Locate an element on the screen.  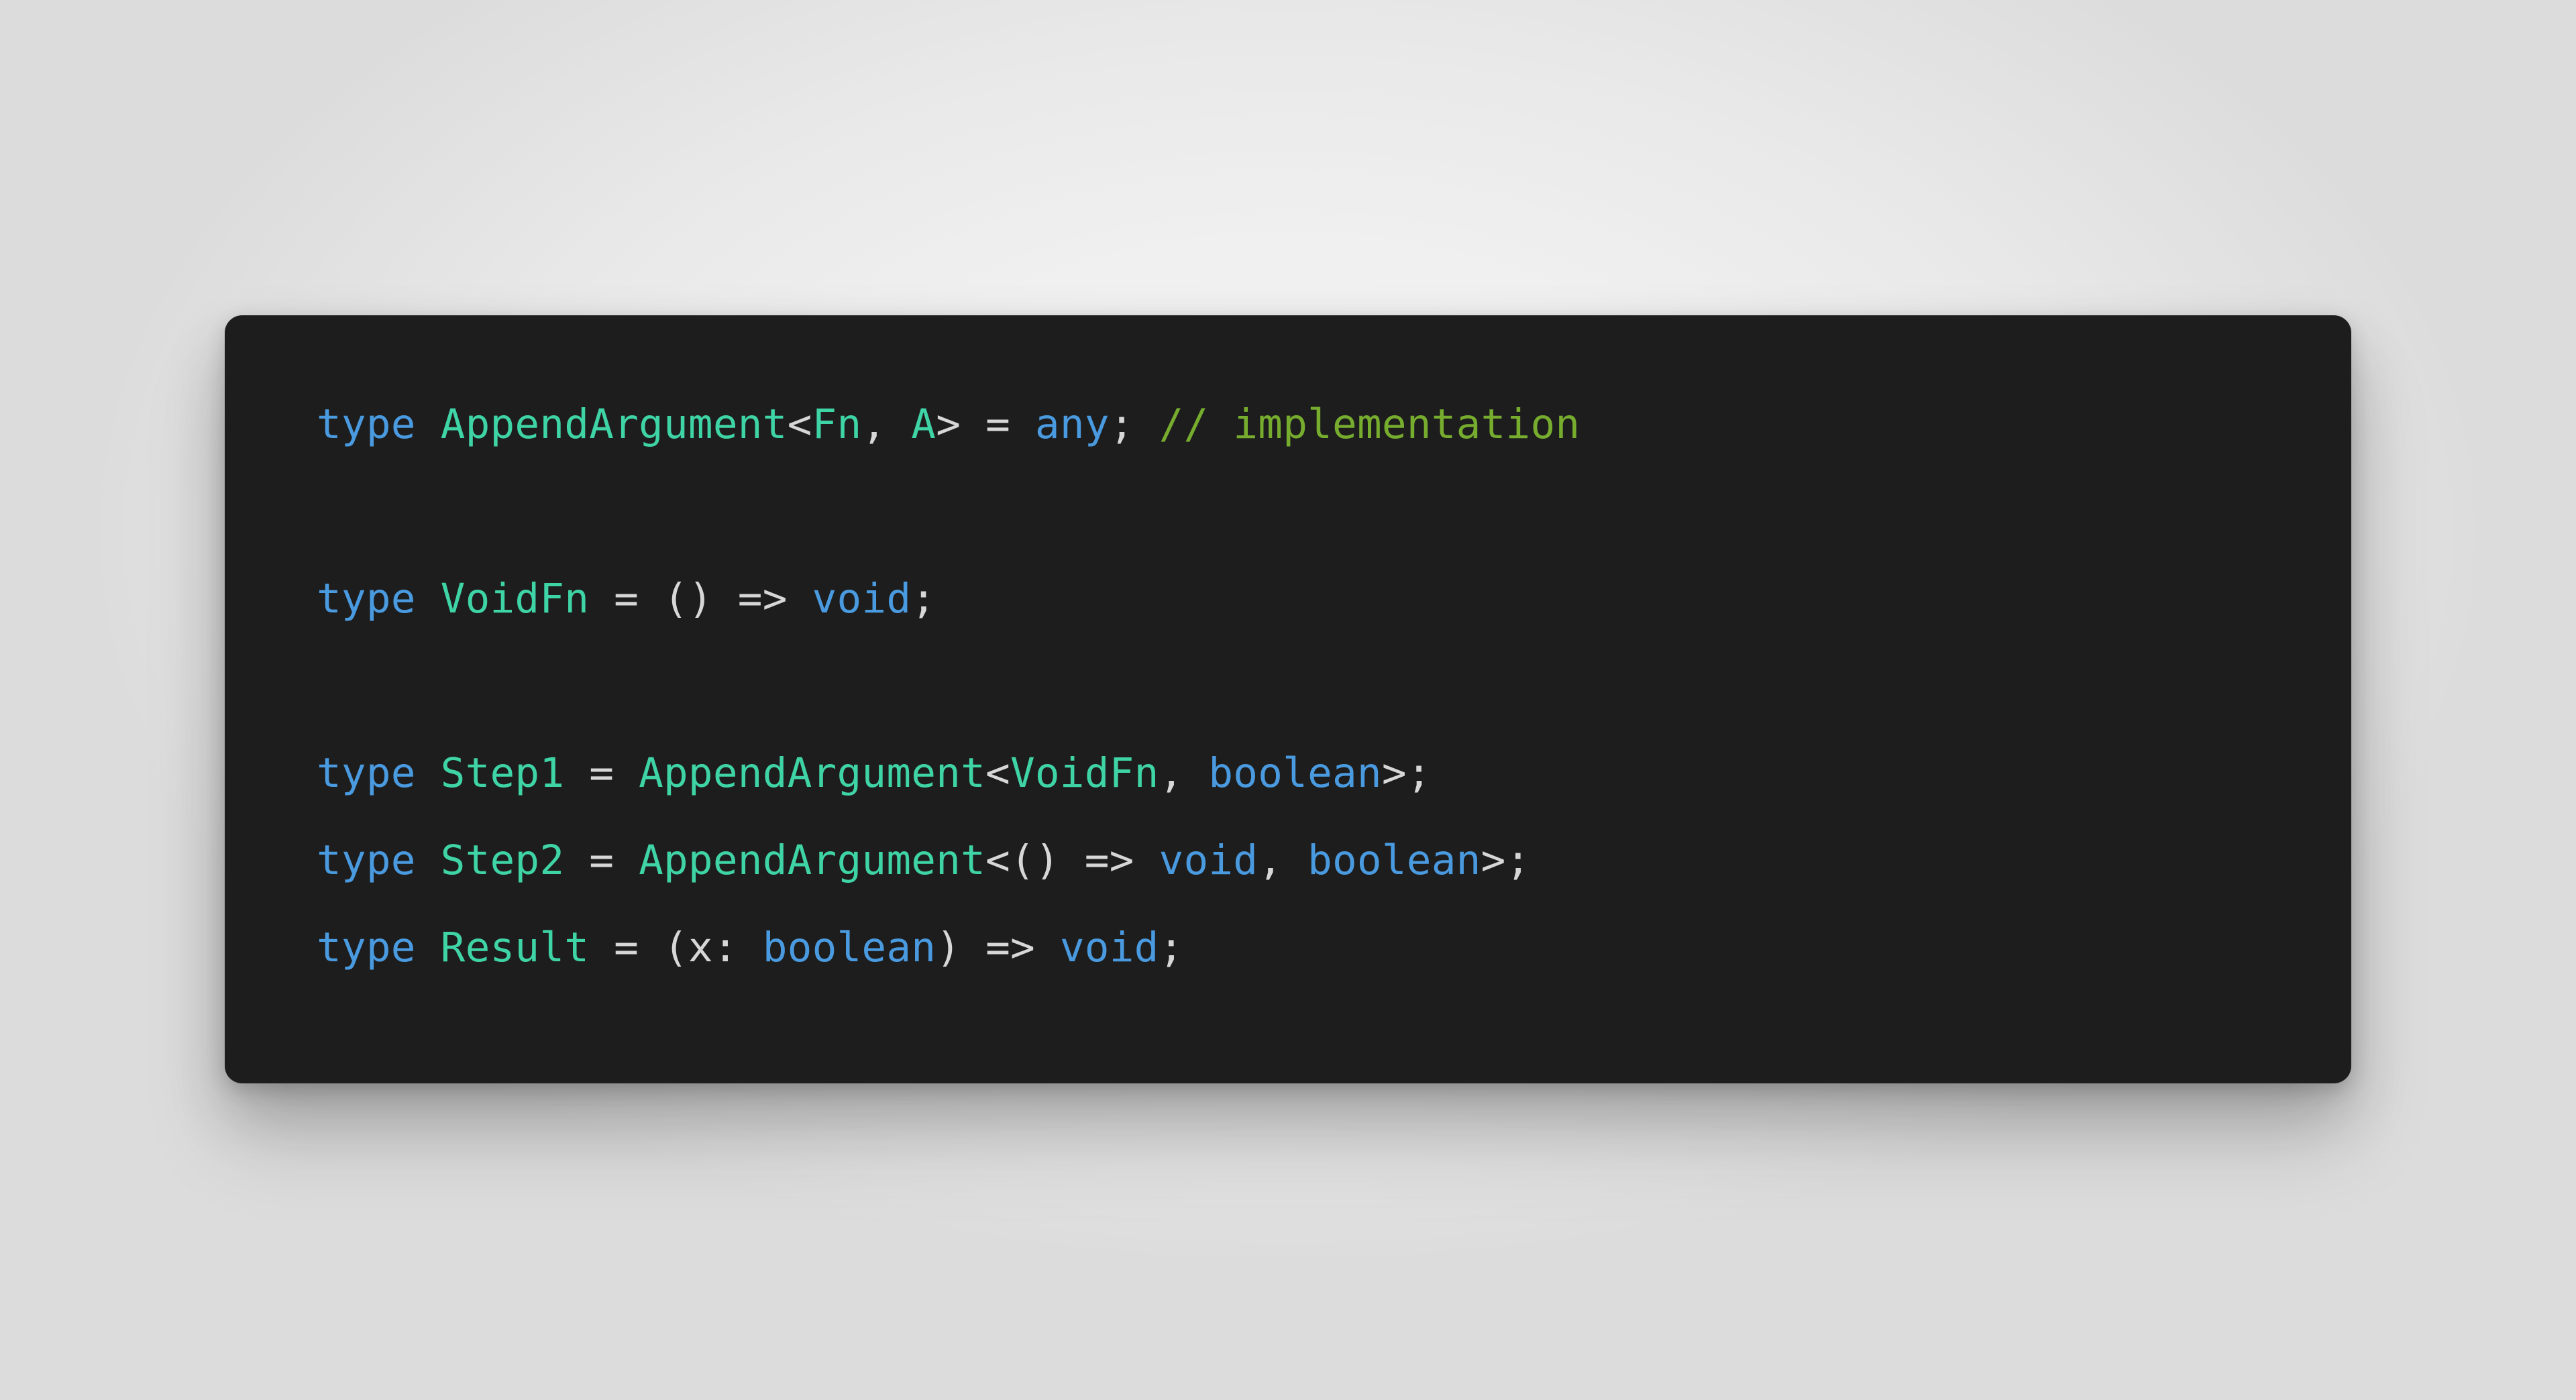
colon: : is located at coordinates (737, 947).